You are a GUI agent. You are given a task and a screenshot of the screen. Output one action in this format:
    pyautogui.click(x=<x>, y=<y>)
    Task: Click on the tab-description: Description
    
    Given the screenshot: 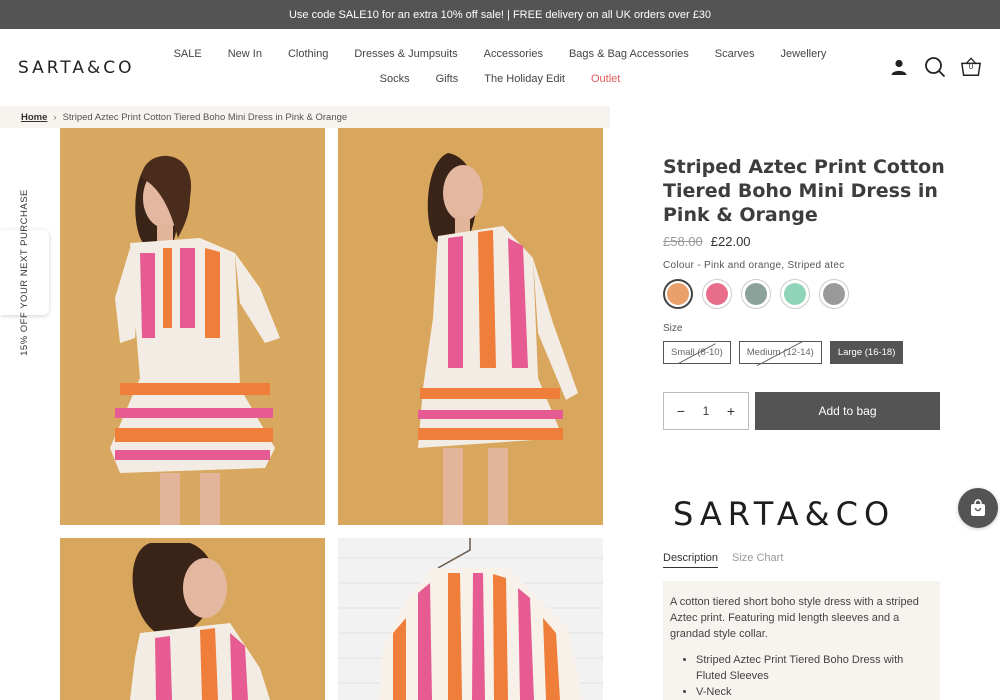 What is the action you would take?
    pyautogui.click(x=691, y=560)
    